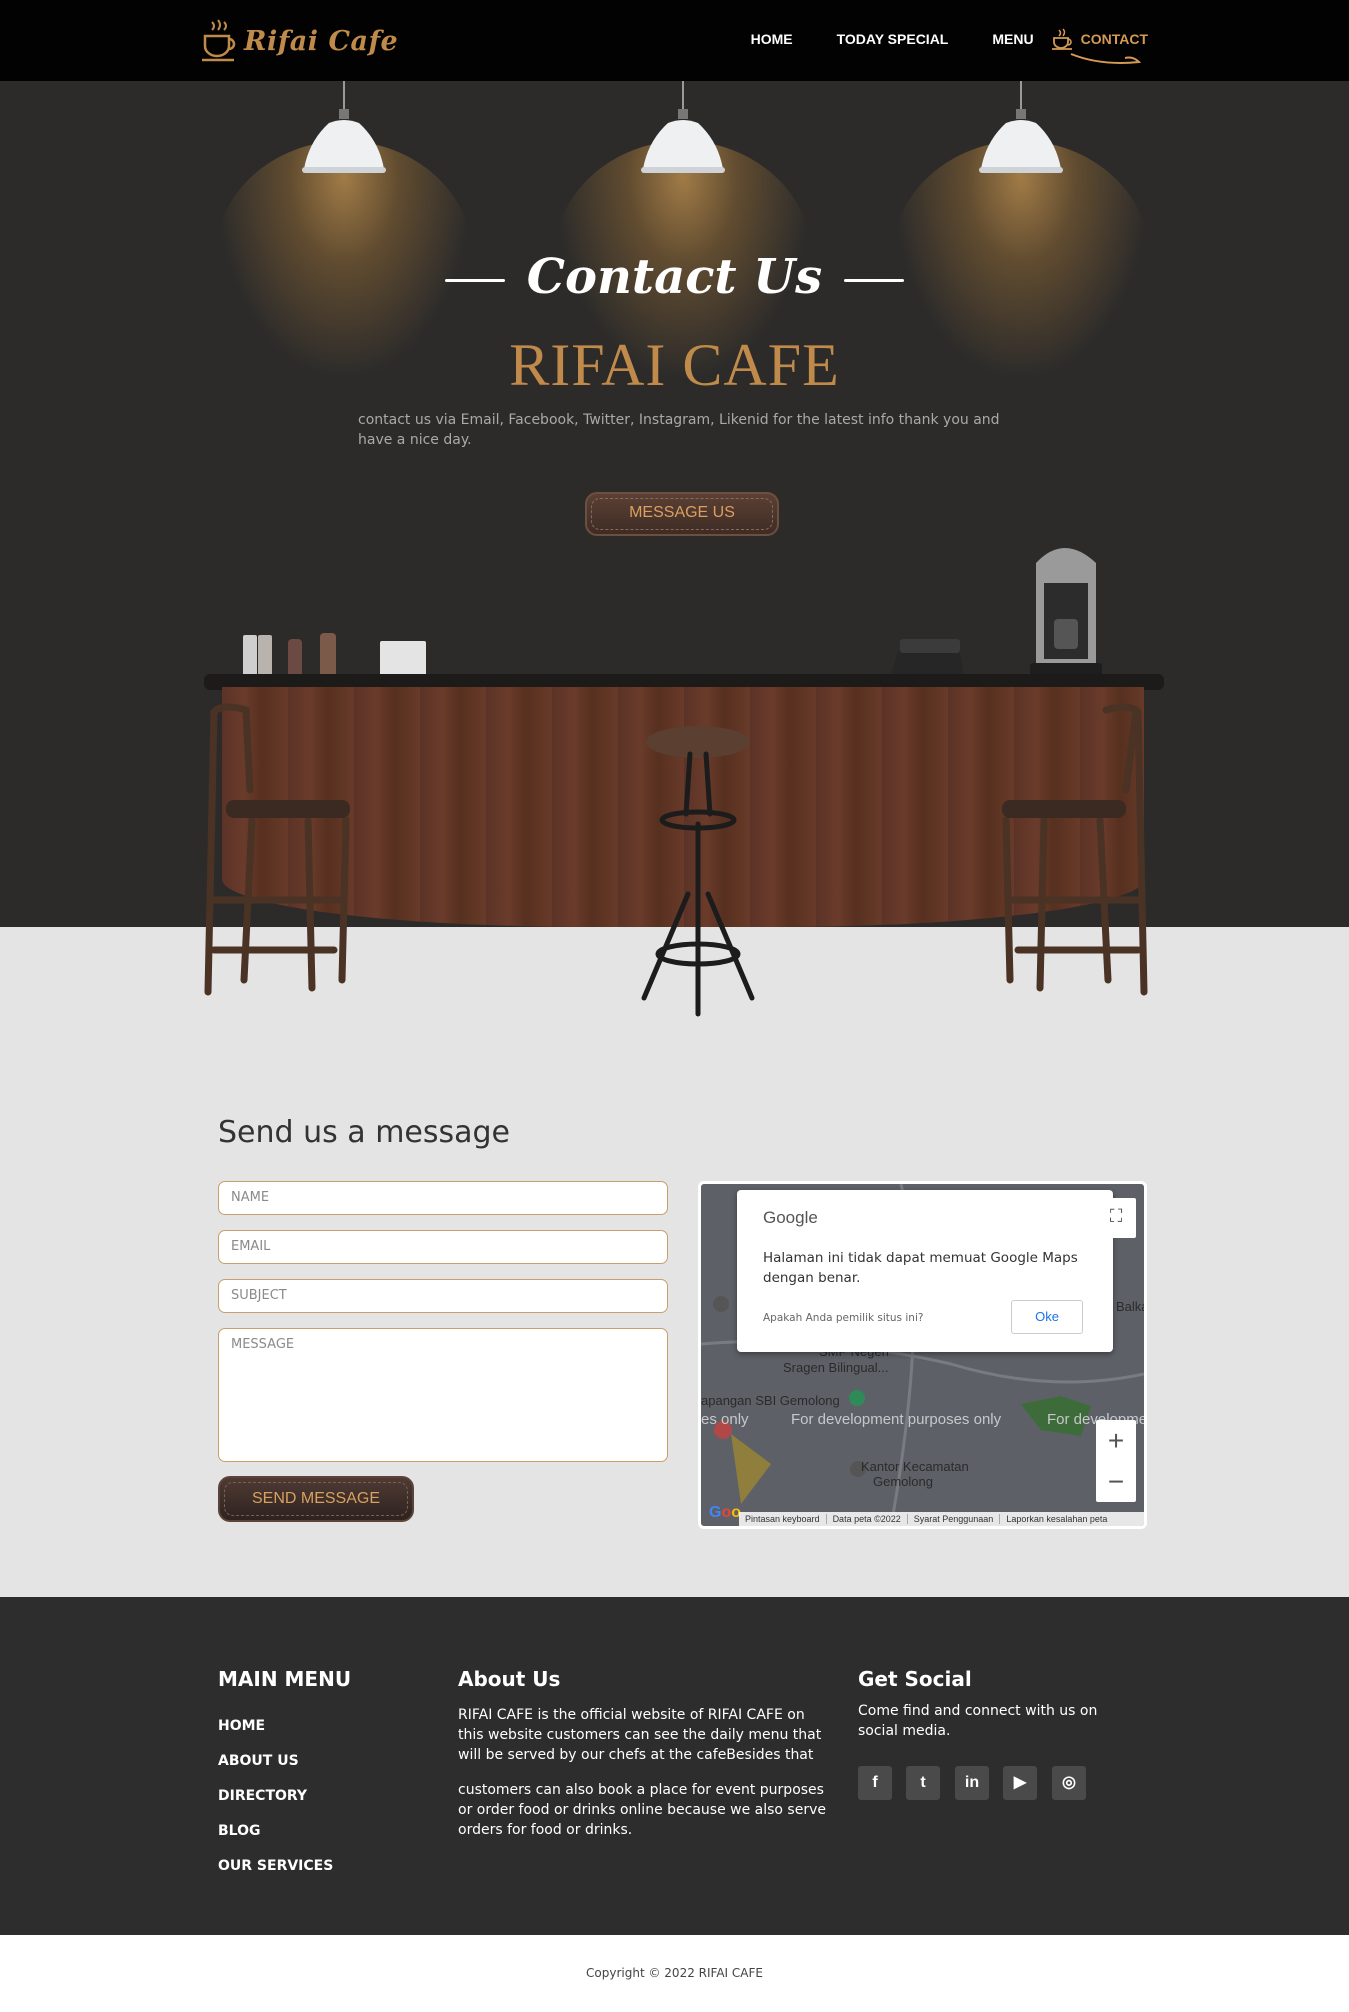 This screenshot has height=2012, width=1349. Describe the element at coordinates (903, 1481) in the screenshot. I see `map-label: Gemolong` at that location.